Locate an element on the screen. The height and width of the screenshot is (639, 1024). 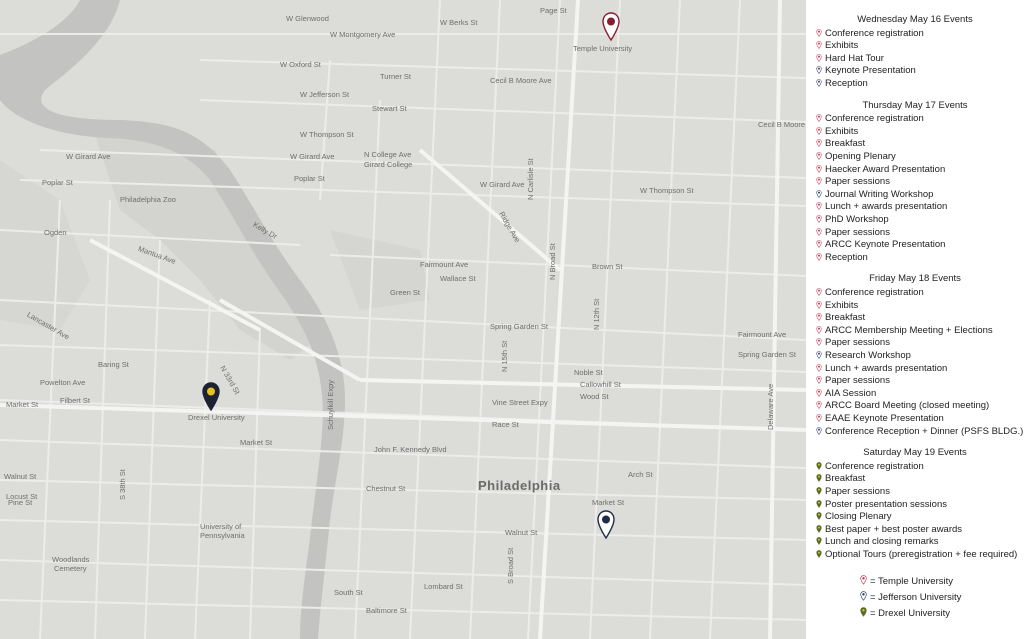
event-item: Lunch and closing remarks is located at coordinates (877, 541).